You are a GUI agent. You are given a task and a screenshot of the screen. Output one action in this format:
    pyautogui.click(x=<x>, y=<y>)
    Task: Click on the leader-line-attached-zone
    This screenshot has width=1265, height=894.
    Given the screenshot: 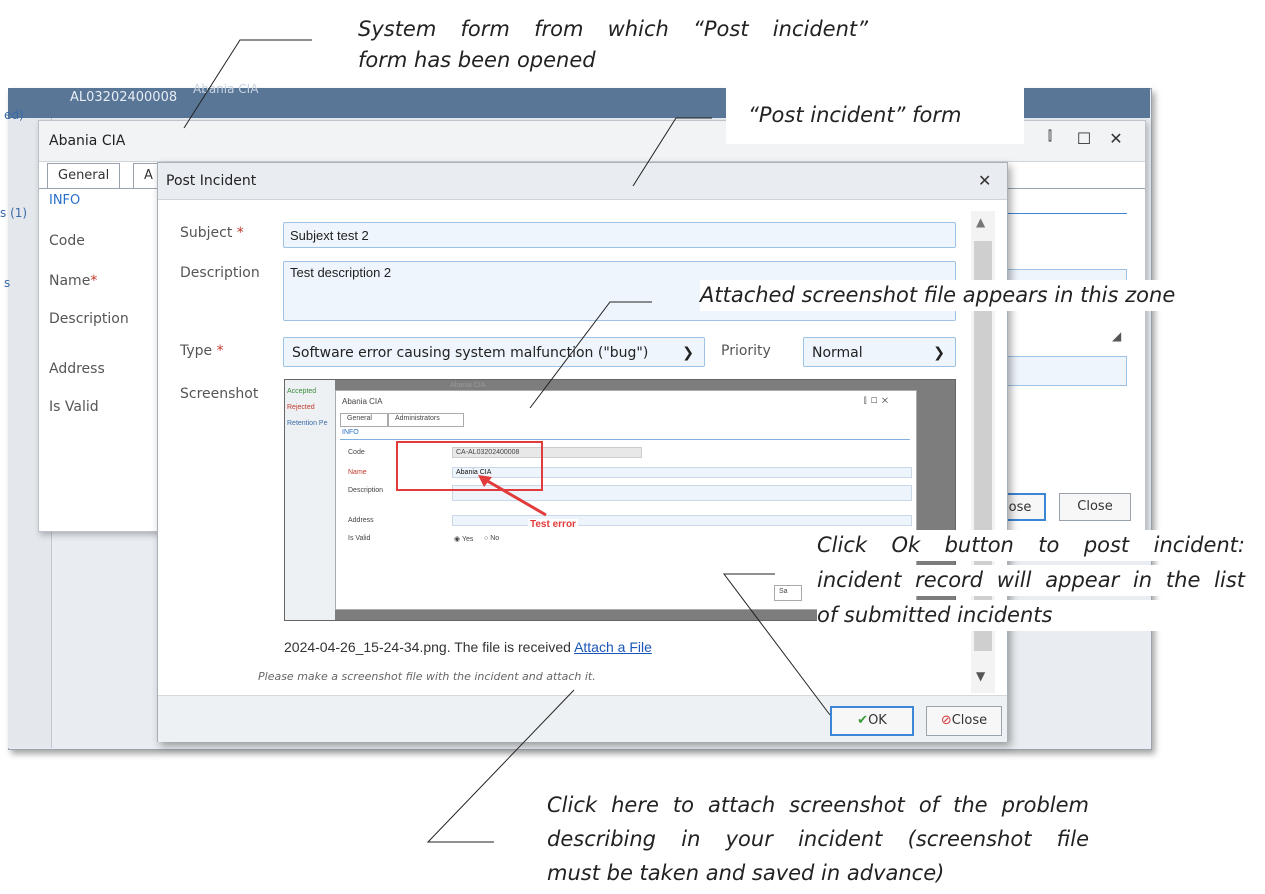 What is the action you would take?
    pyautogui.click(x=590, y=355)
    